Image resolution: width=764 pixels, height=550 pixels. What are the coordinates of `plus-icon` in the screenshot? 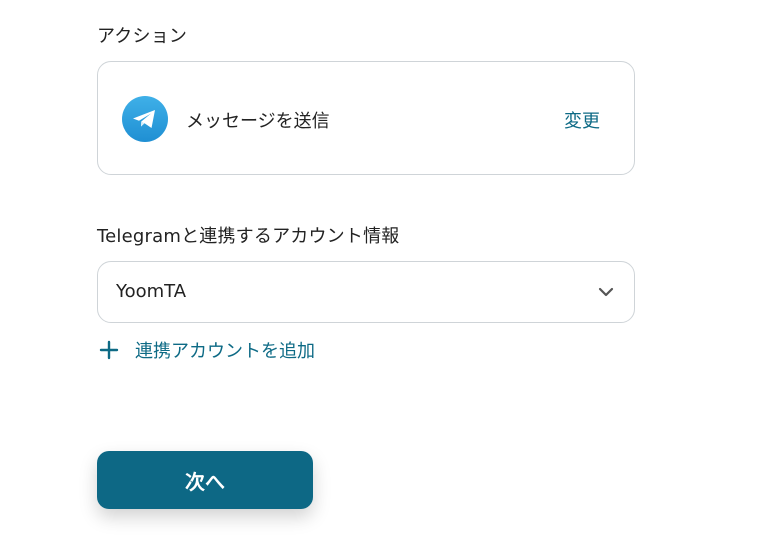 It's located at (109, 350).